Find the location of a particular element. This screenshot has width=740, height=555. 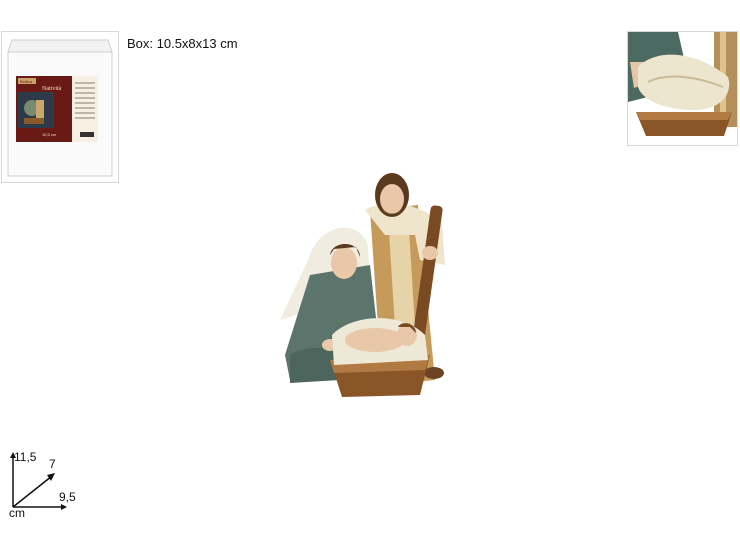

box-brand-text: Bollina is located at coordinates (26, 81).